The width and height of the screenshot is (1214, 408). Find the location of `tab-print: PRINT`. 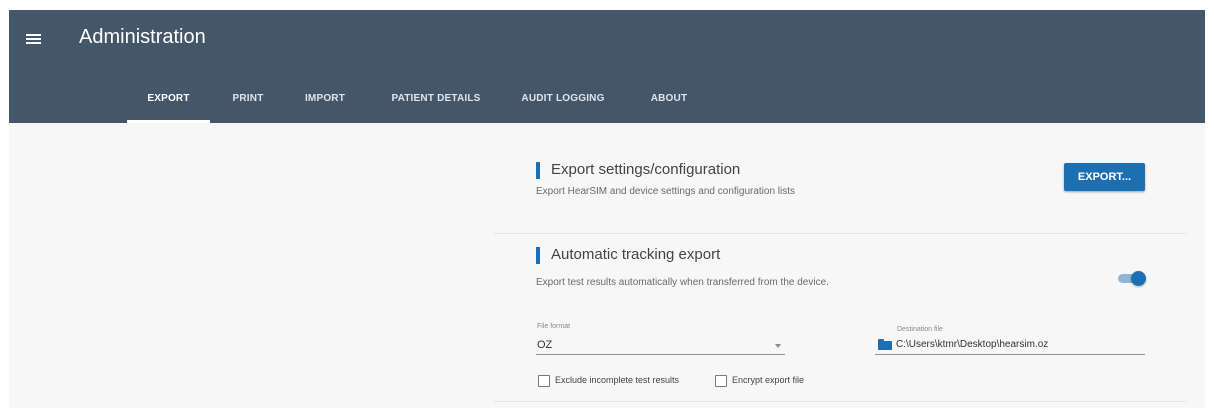

tab-print: PRINT is located at coordinates (248, 103).